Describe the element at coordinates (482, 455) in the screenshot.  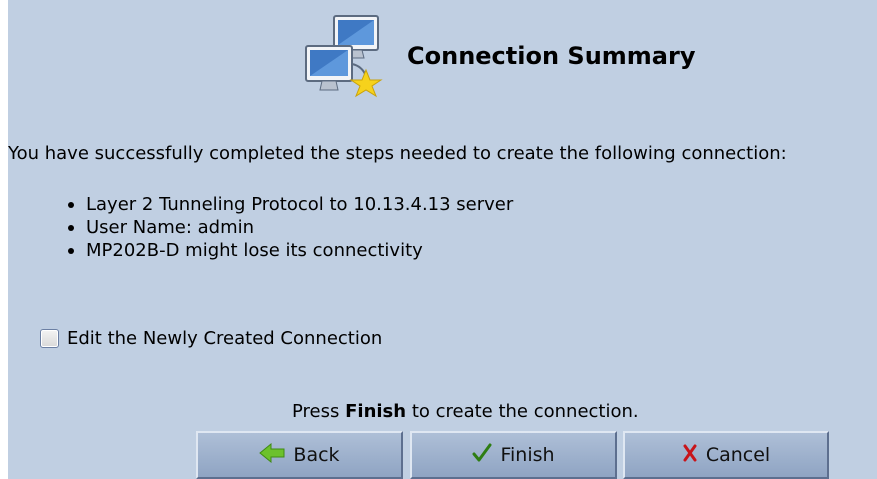
I see `checkmark-icon` at that location.